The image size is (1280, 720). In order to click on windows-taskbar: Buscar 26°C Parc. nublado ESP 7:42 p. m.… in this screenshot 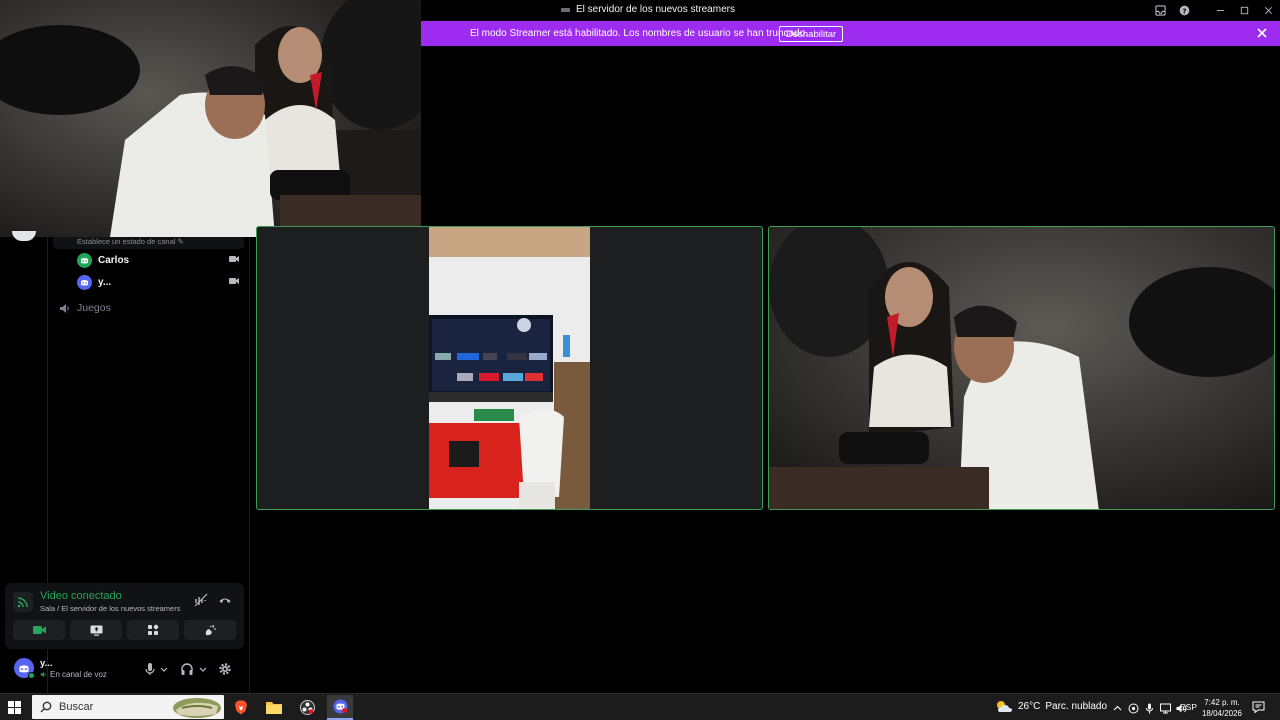, I will do `click(640, 706)`.